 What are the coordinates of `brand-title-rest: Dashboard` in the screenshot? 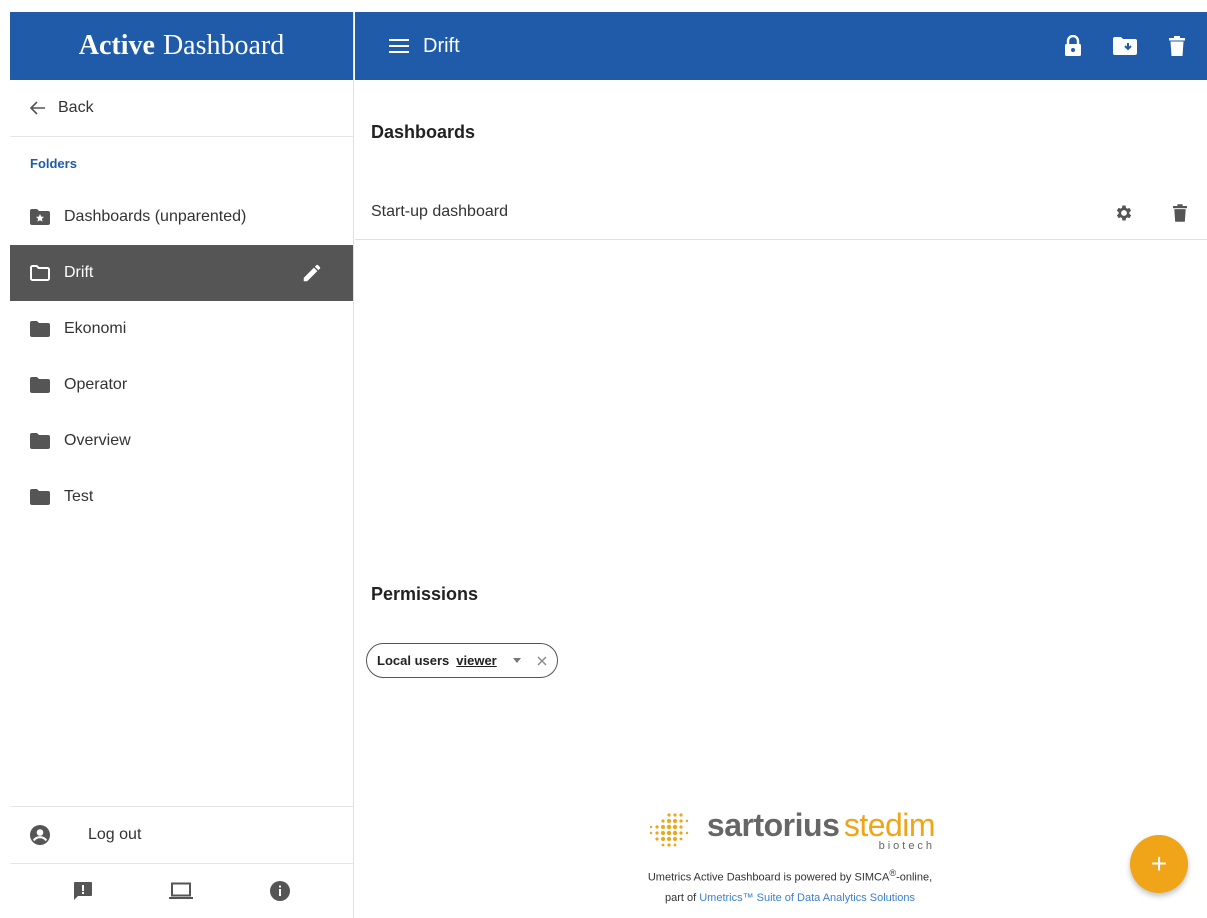 It's located at (223, 45).